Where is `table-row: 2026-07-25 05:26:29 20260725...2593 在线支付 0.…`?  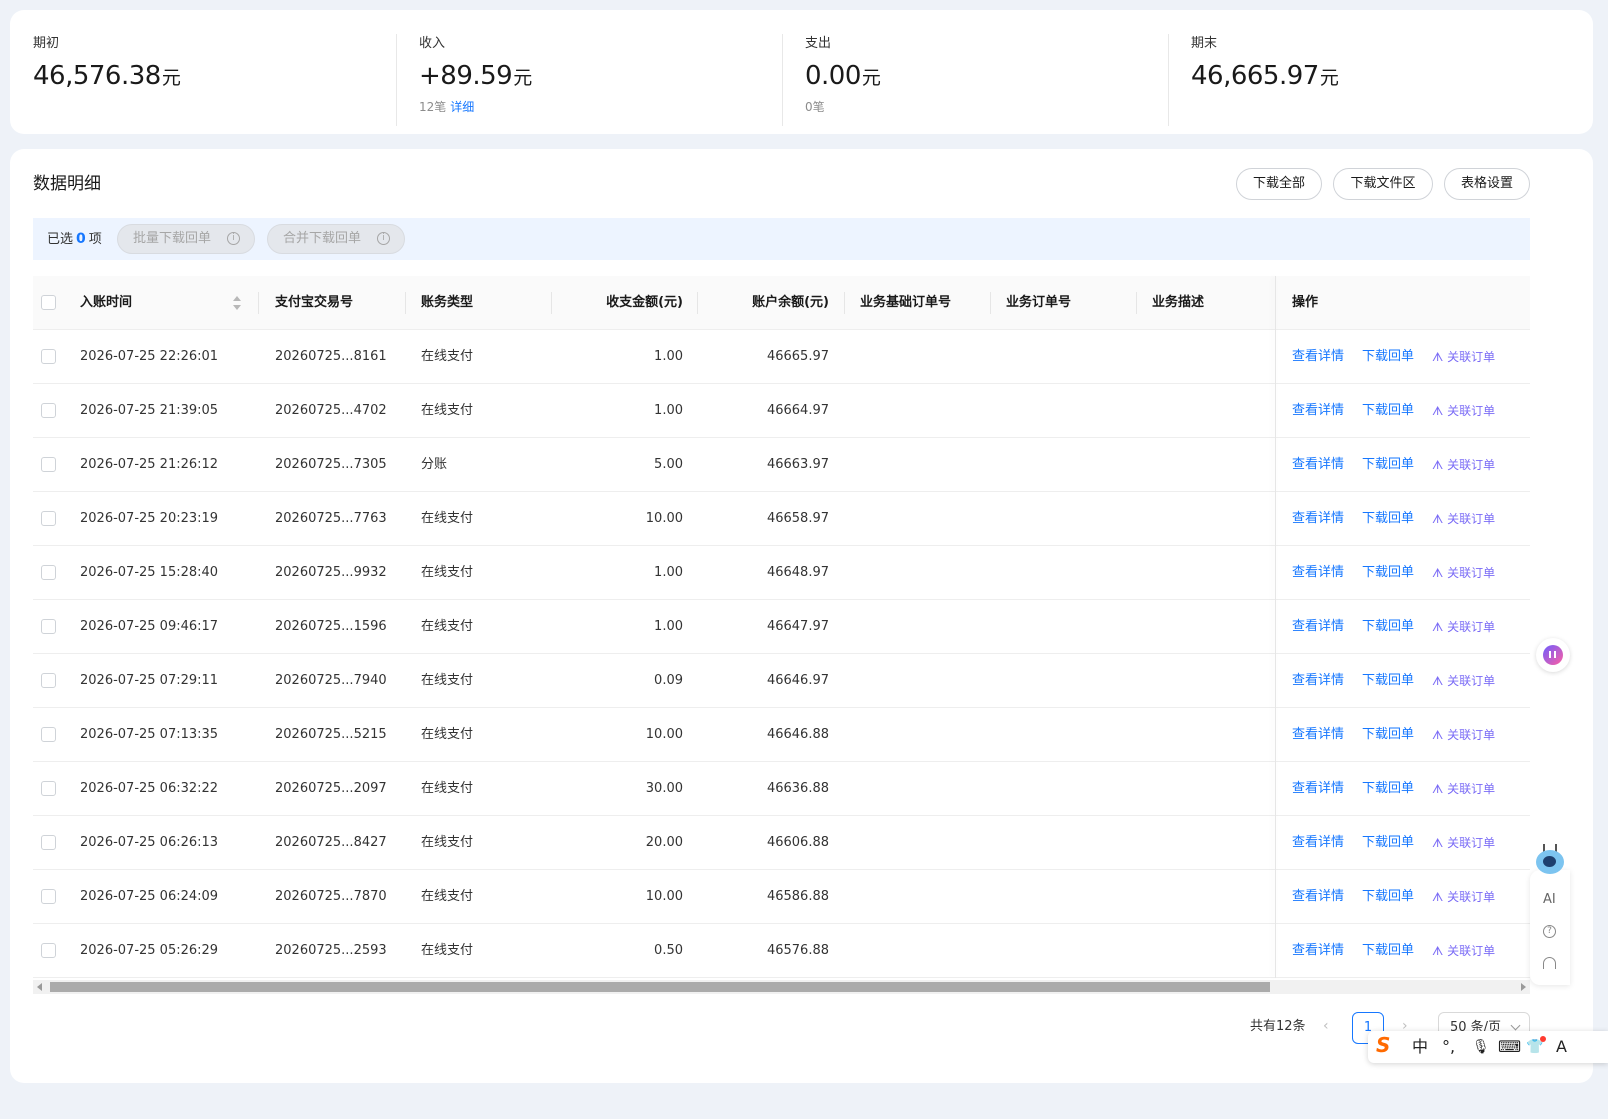 table-row: 2026-07-25 05:26:29 20260725...2593 在线支付 0.… is located at coordinates (781, 951).